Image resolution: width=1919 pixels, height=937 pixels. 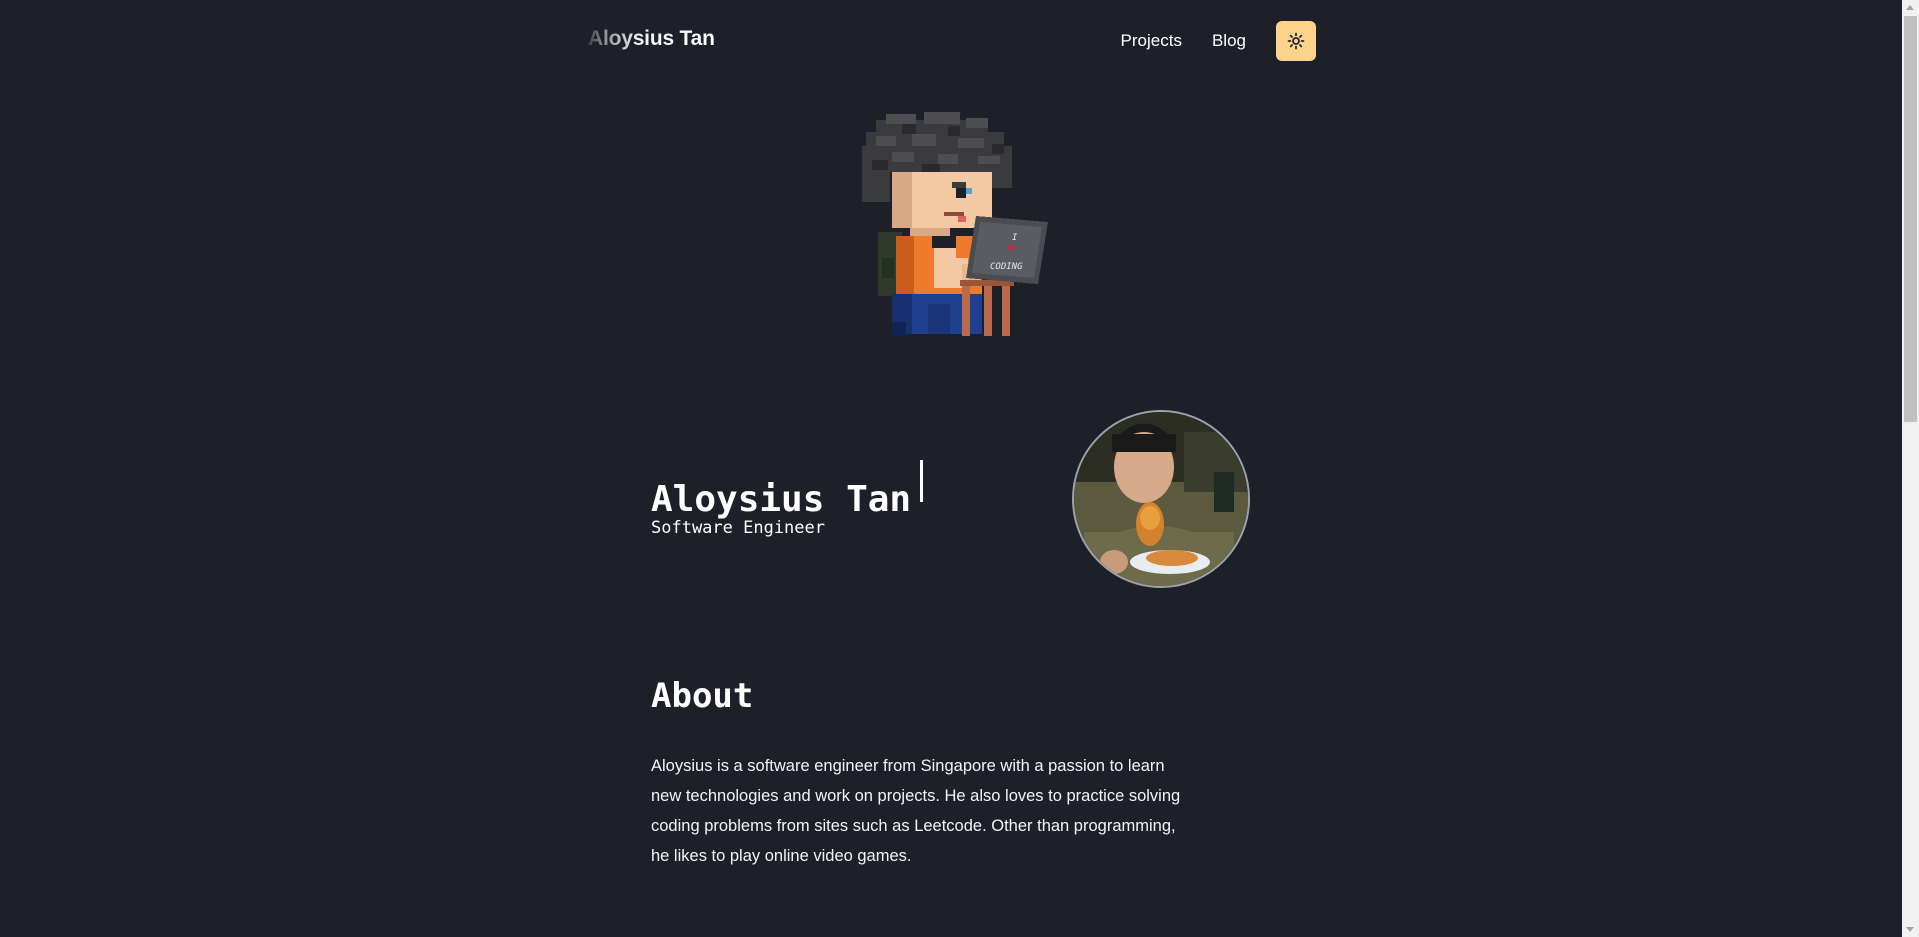 What do you see at coordinates (651, 39) in the screenshot?
I see `brand-logo-link: Aloysius Tan` at bounding box center [651, 39].